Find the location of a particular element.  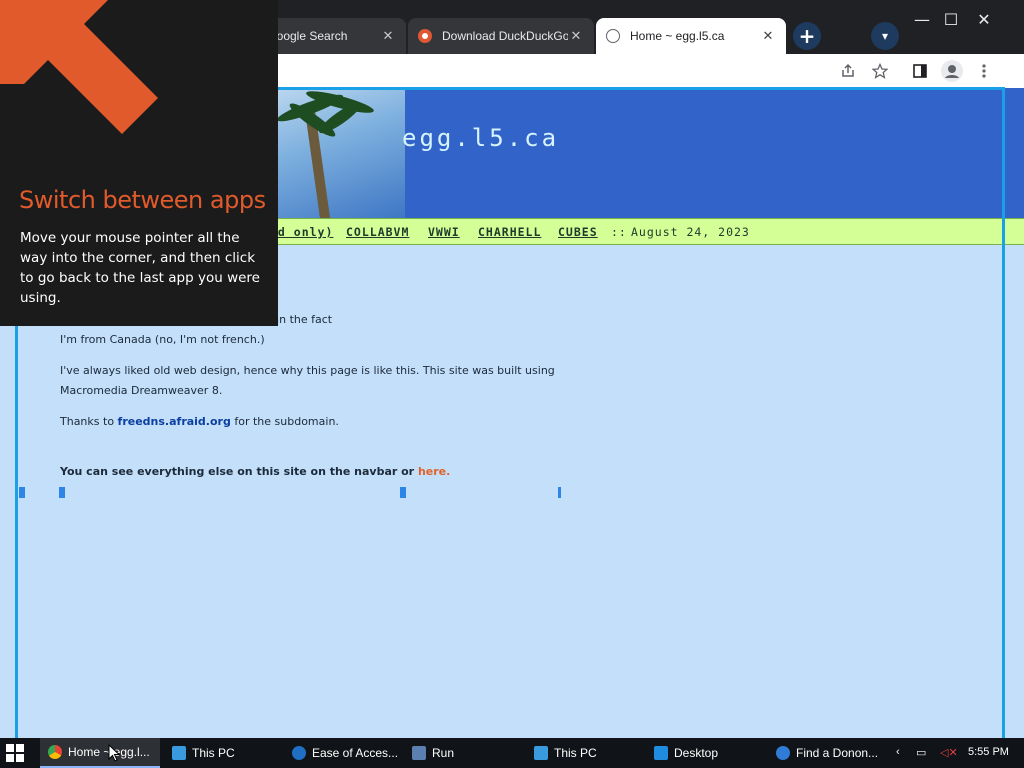

freedns-link: freedns.afraid.org is located at coordinates (174, 421).